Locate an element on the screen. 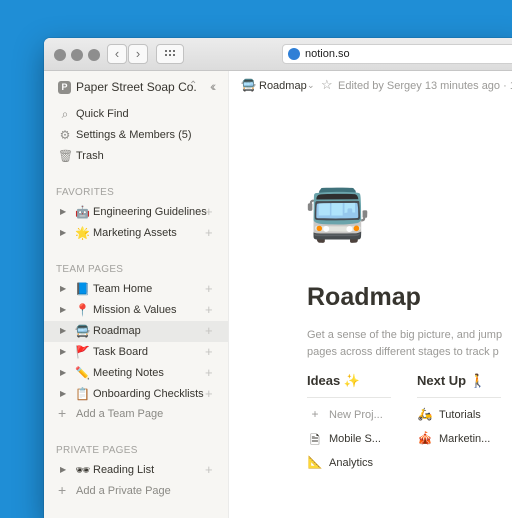 Image resolution: width=512 pixels, height=518 pixels. forward-button: › is located at coordinates (138, 54).